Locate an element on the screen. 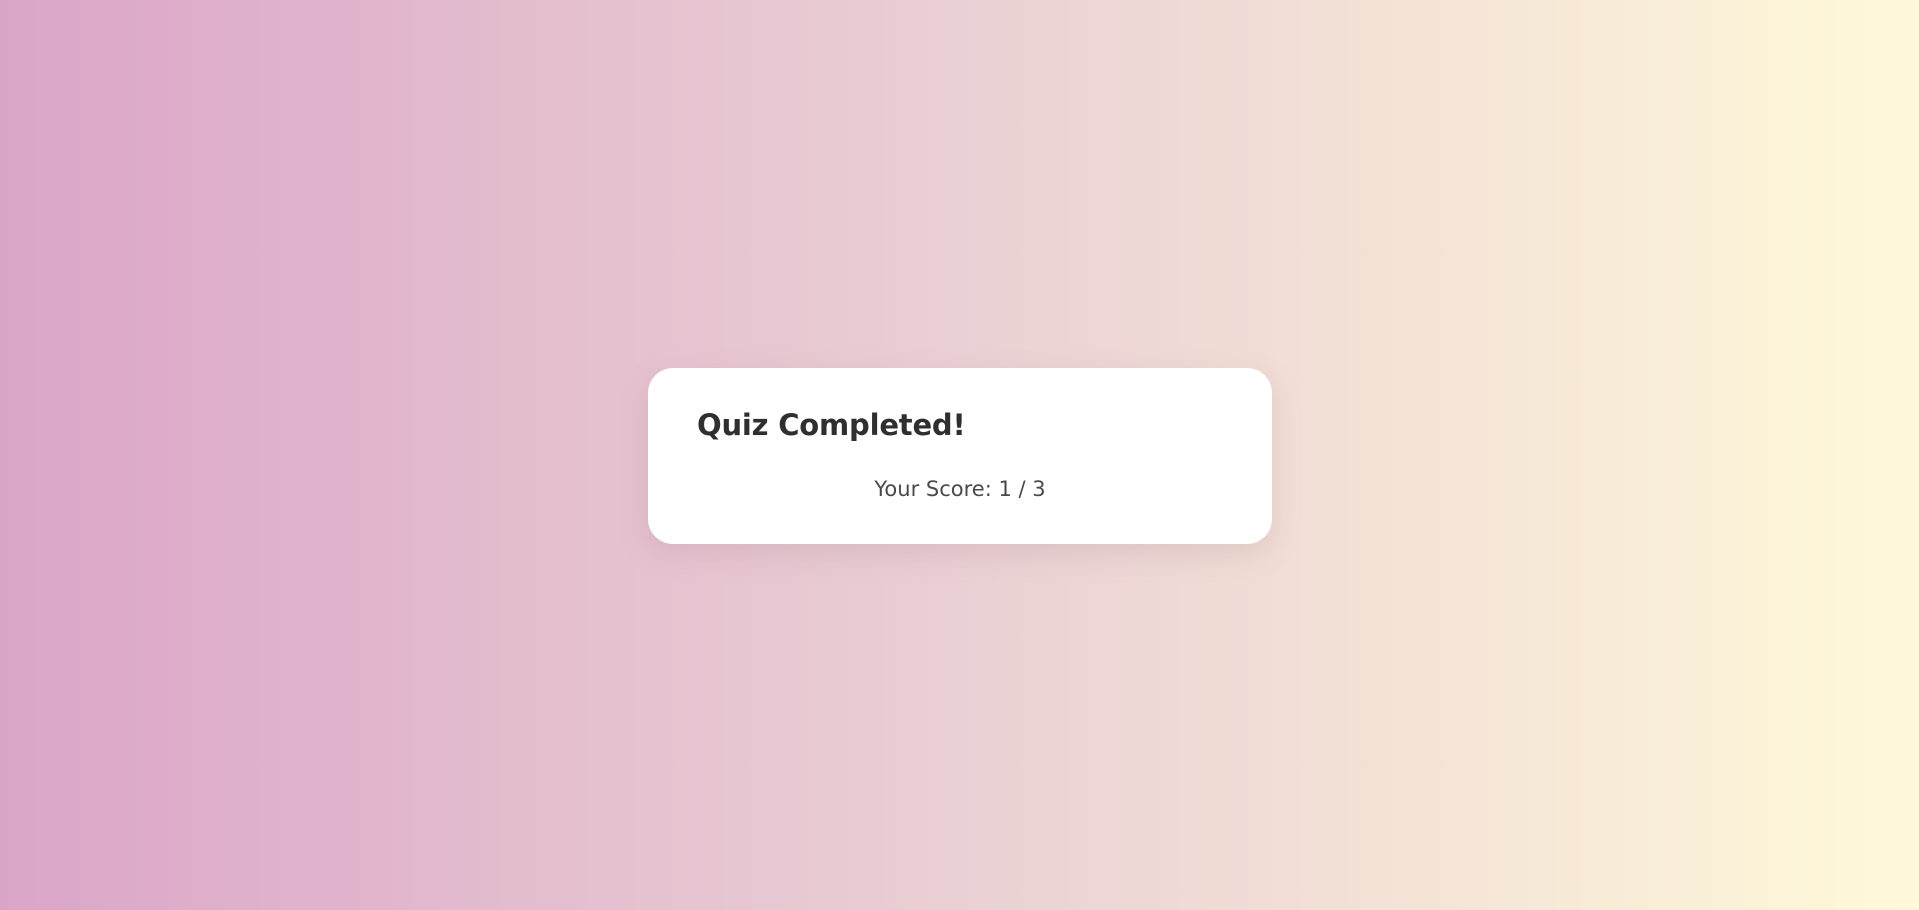  score-text: Your Score: 1 / 3 is located at coordinates (960, 488).